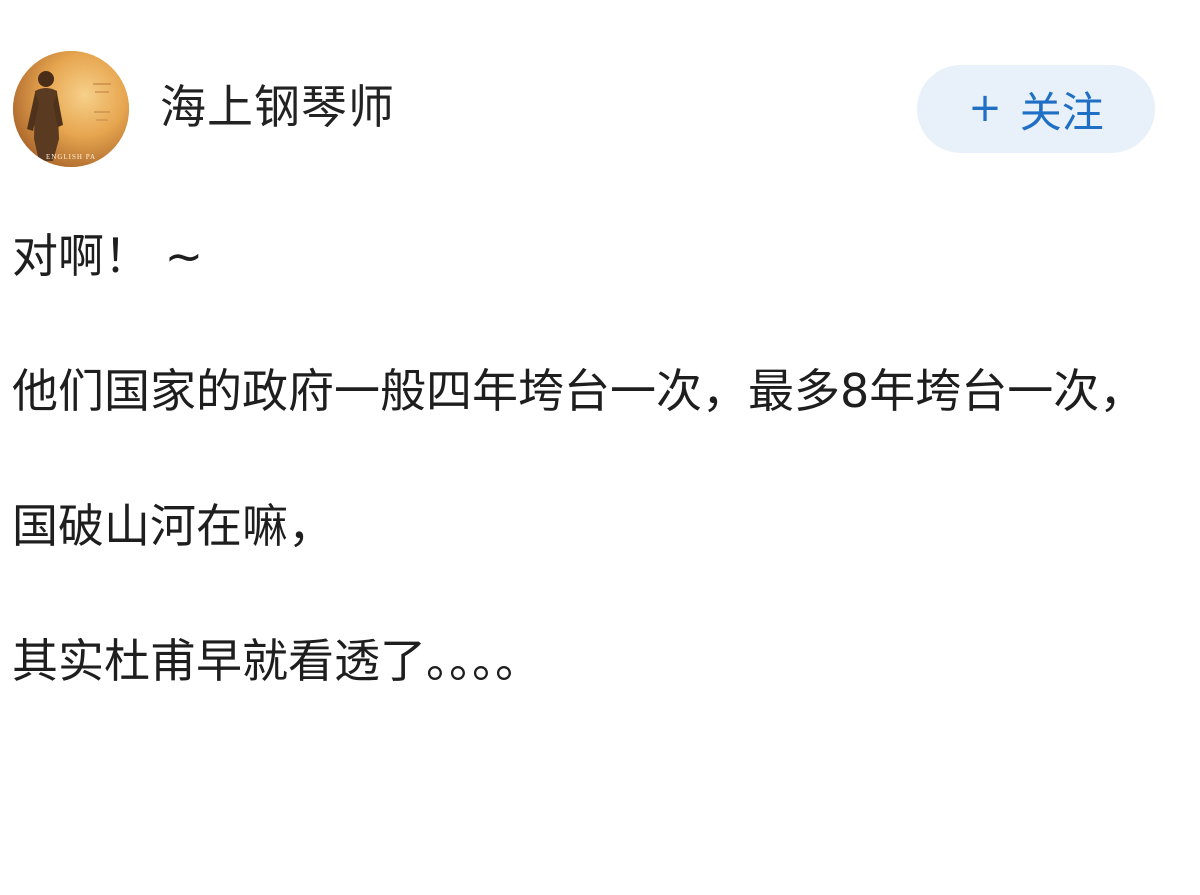 This screenshot has height=895, width=1200. I want to click on follow-label: 关注, so click(1061, 112).